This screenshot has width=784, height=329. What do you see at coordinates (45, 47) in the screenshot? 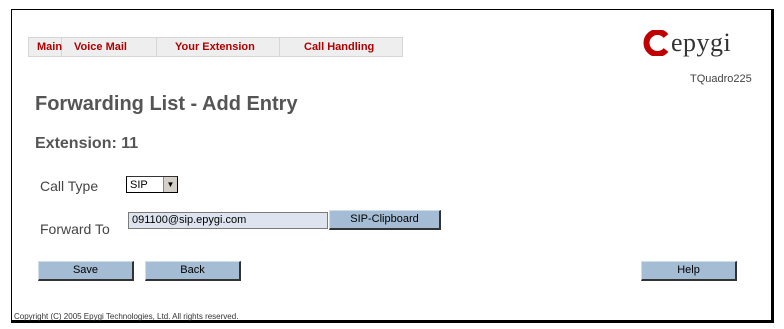
I see `nav-main: Main` at bounding box center [45, 47].